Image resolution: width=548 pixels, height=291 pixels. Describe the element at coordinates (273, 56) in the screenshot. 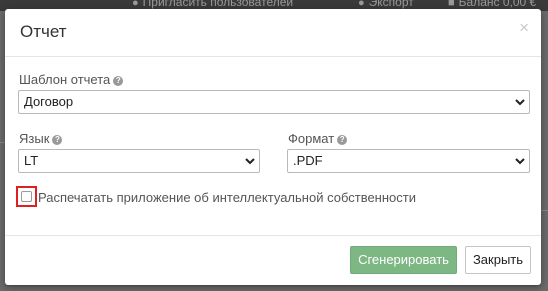

I see `header-divider` at that location.